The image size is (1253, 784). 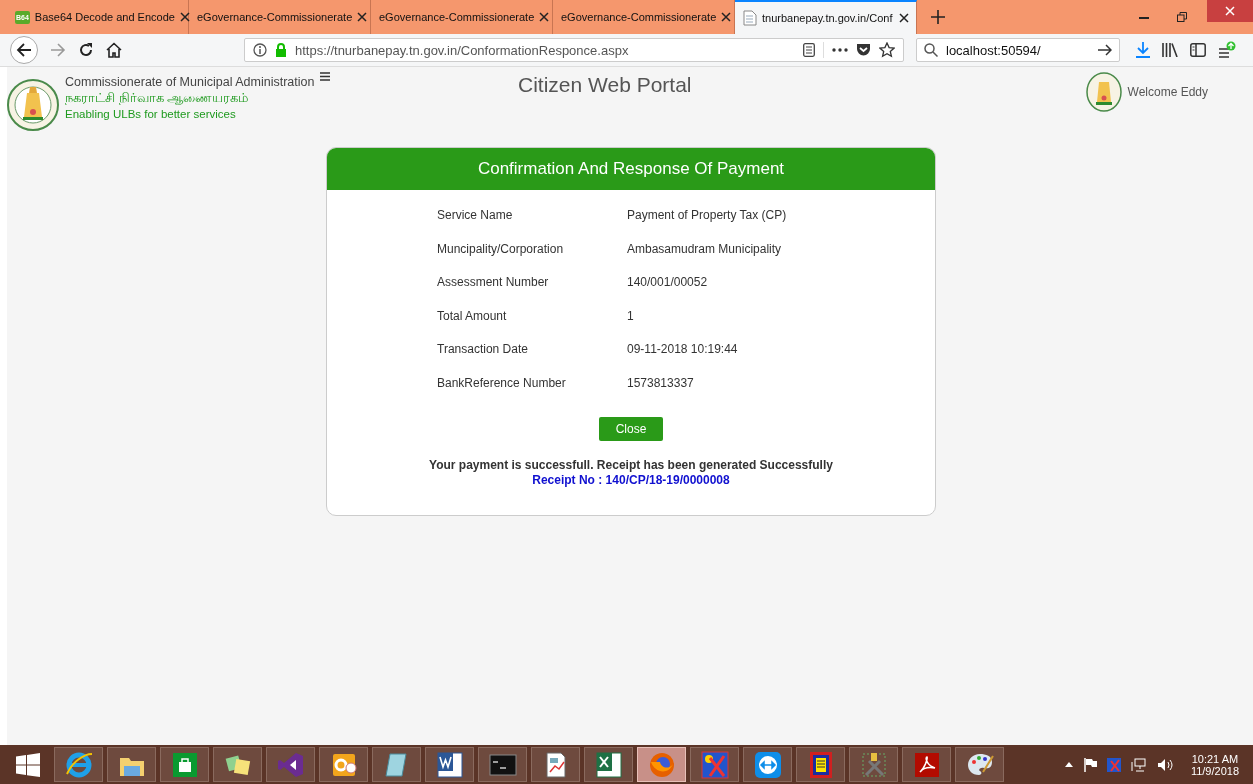 What do you see at coordinates (157, 98) in the screenshot?
I see `tamil-organization-name: நகராட்சி நிர்வாக ஆணையரகம்` at bounding box center [157, 98].